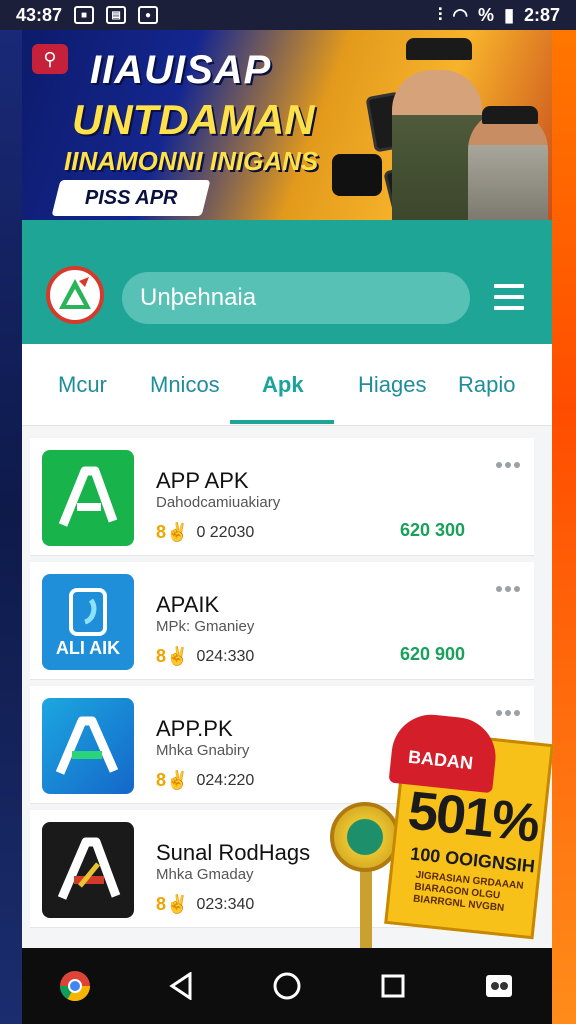 This screenshot has height=1024, width=576. I want to click on app-subtitle: Dahodcamiuakiary, so click(218, 502).